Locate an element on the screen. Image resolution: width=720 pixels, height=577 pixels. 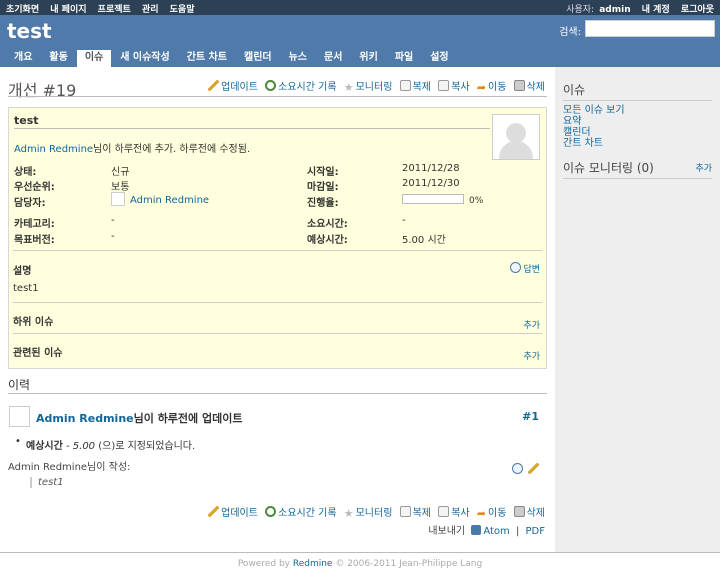
sidebar-item-summary: 요약 is located at coordinates (572, 121).